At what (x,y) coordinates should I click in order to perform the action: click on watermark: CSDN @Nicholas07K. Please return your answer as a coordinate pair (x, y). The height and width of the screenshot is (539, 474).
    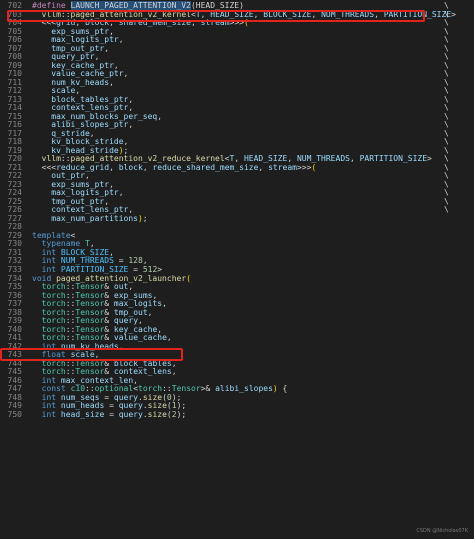
    Looking at the image, I should click on (442, 531).